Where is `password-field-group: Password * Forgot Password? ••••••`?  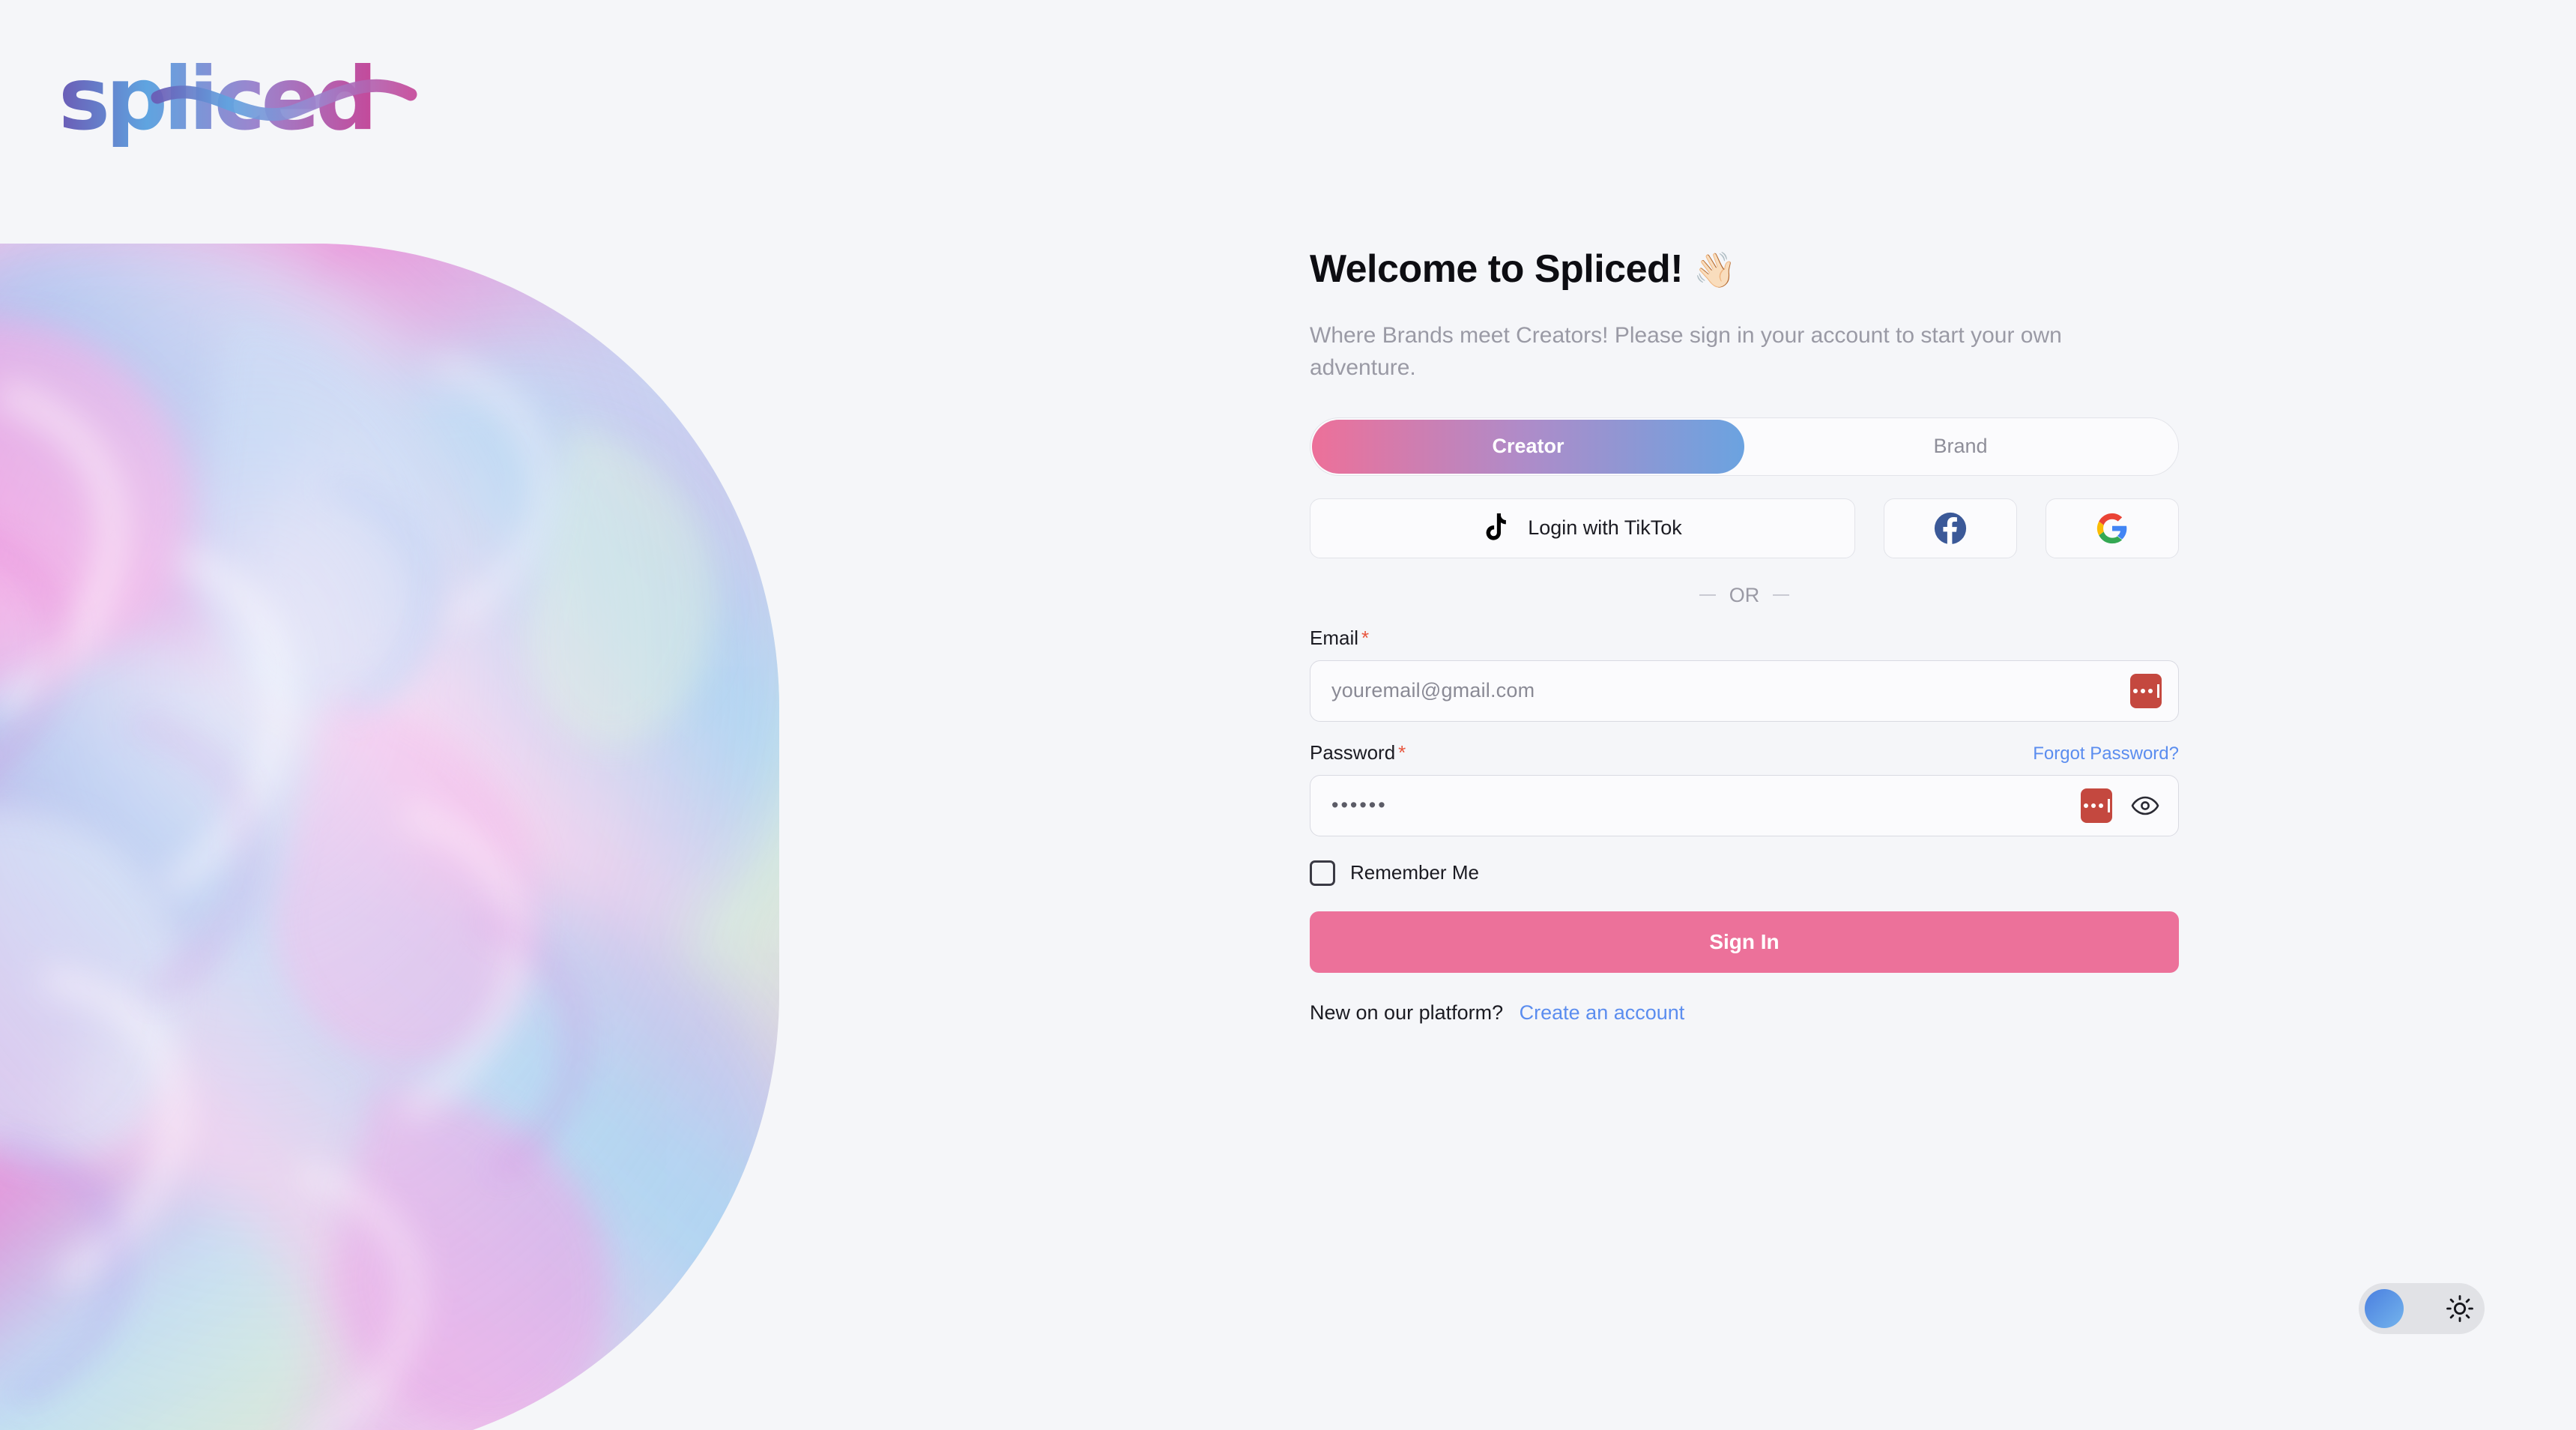 password-field-group: Password * Forgot Password? •••••• is located at coordinates (1744, 789).